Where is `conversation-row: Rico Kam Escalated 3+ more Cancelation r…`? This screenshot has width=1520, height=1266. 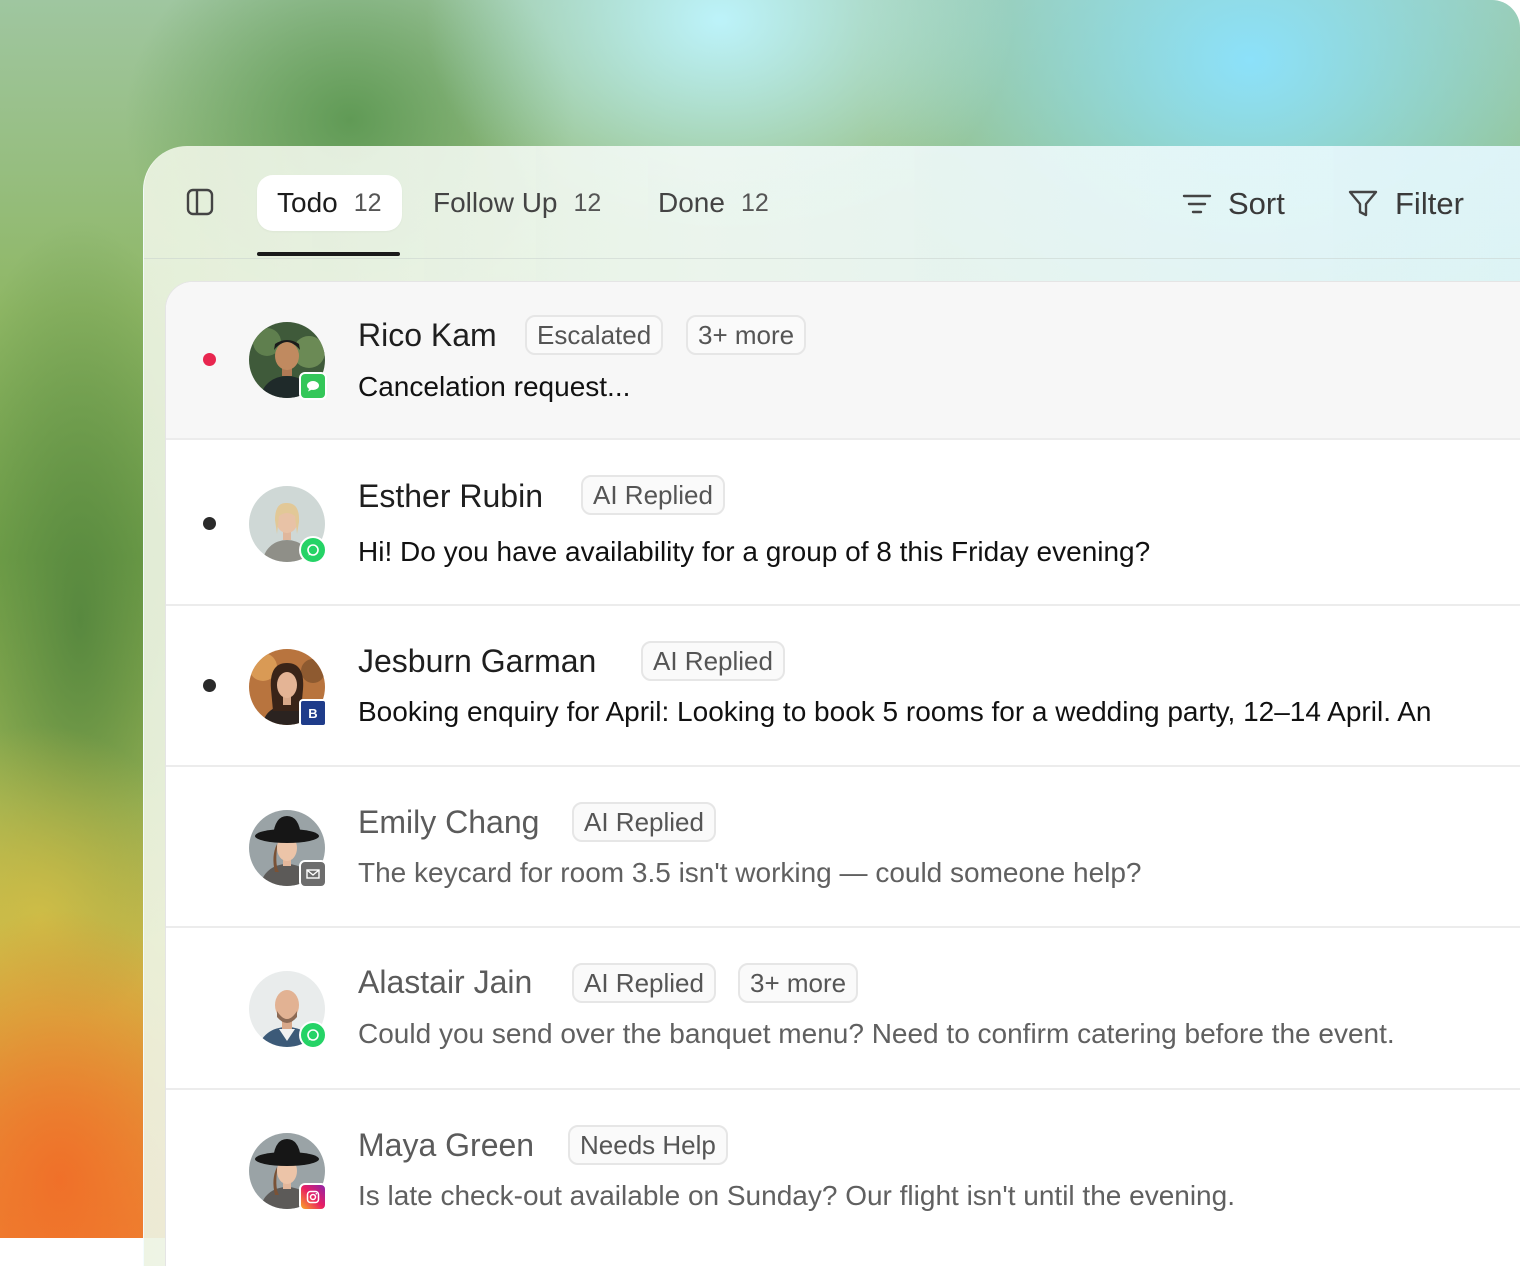
conversation-row: Rico Kam Escalated 3+ more Cancelation r… is located at coordinates (843, 361).